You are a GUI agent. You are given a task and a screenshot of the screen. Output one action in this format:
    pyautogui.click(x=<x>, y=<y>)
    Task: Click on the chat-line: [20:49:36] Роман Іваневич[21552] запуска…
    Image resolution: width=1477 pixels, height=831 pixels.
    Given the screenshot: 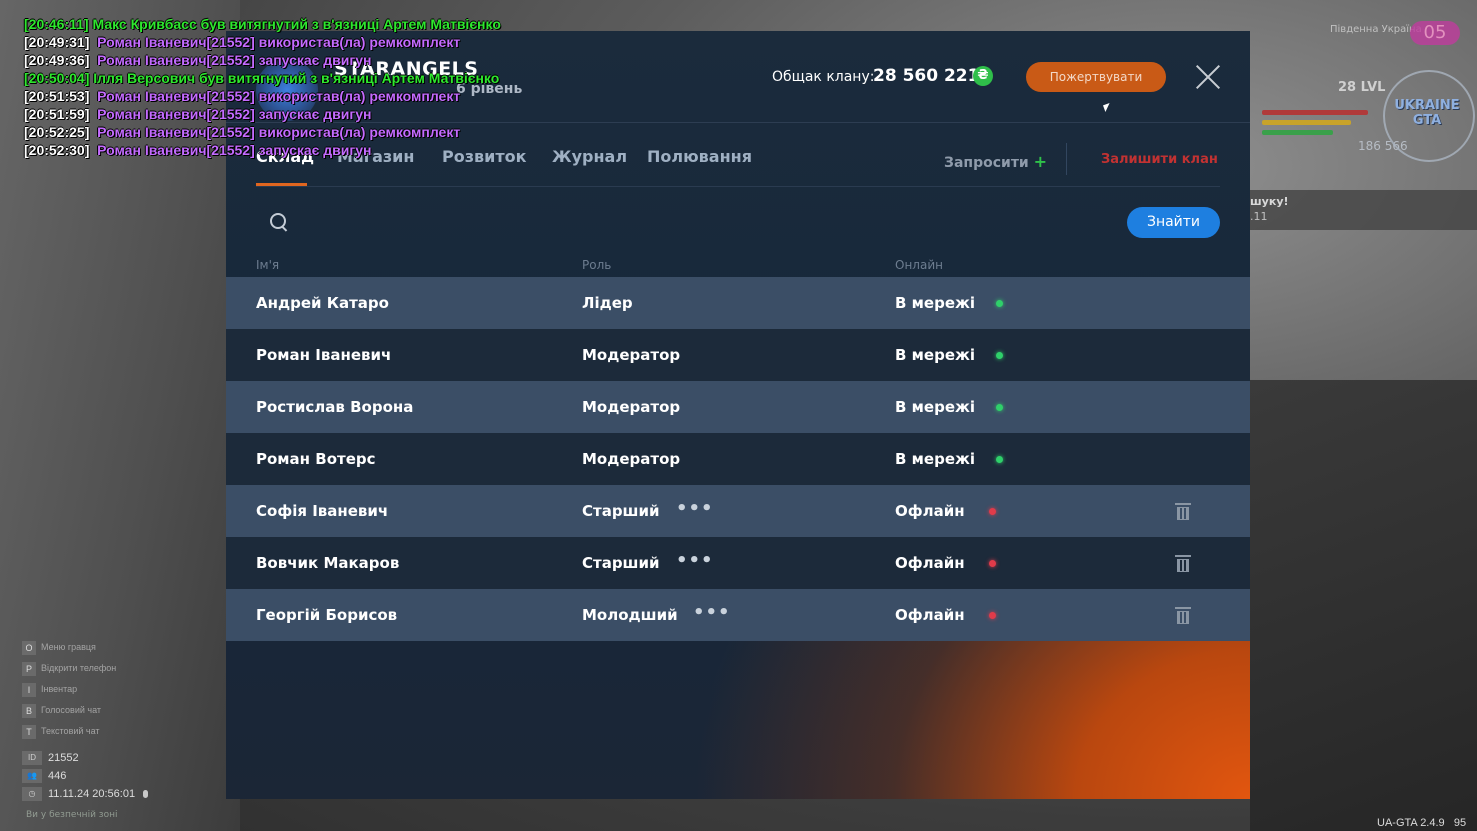 What is the action you would take?
    pyautogui.click(x=262, y=60)
    